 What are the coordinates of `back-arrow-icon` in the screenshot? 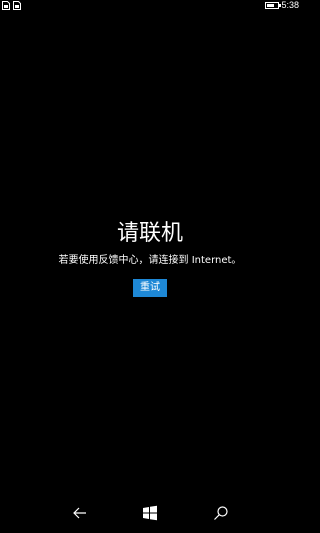 It's located at (80, 513).